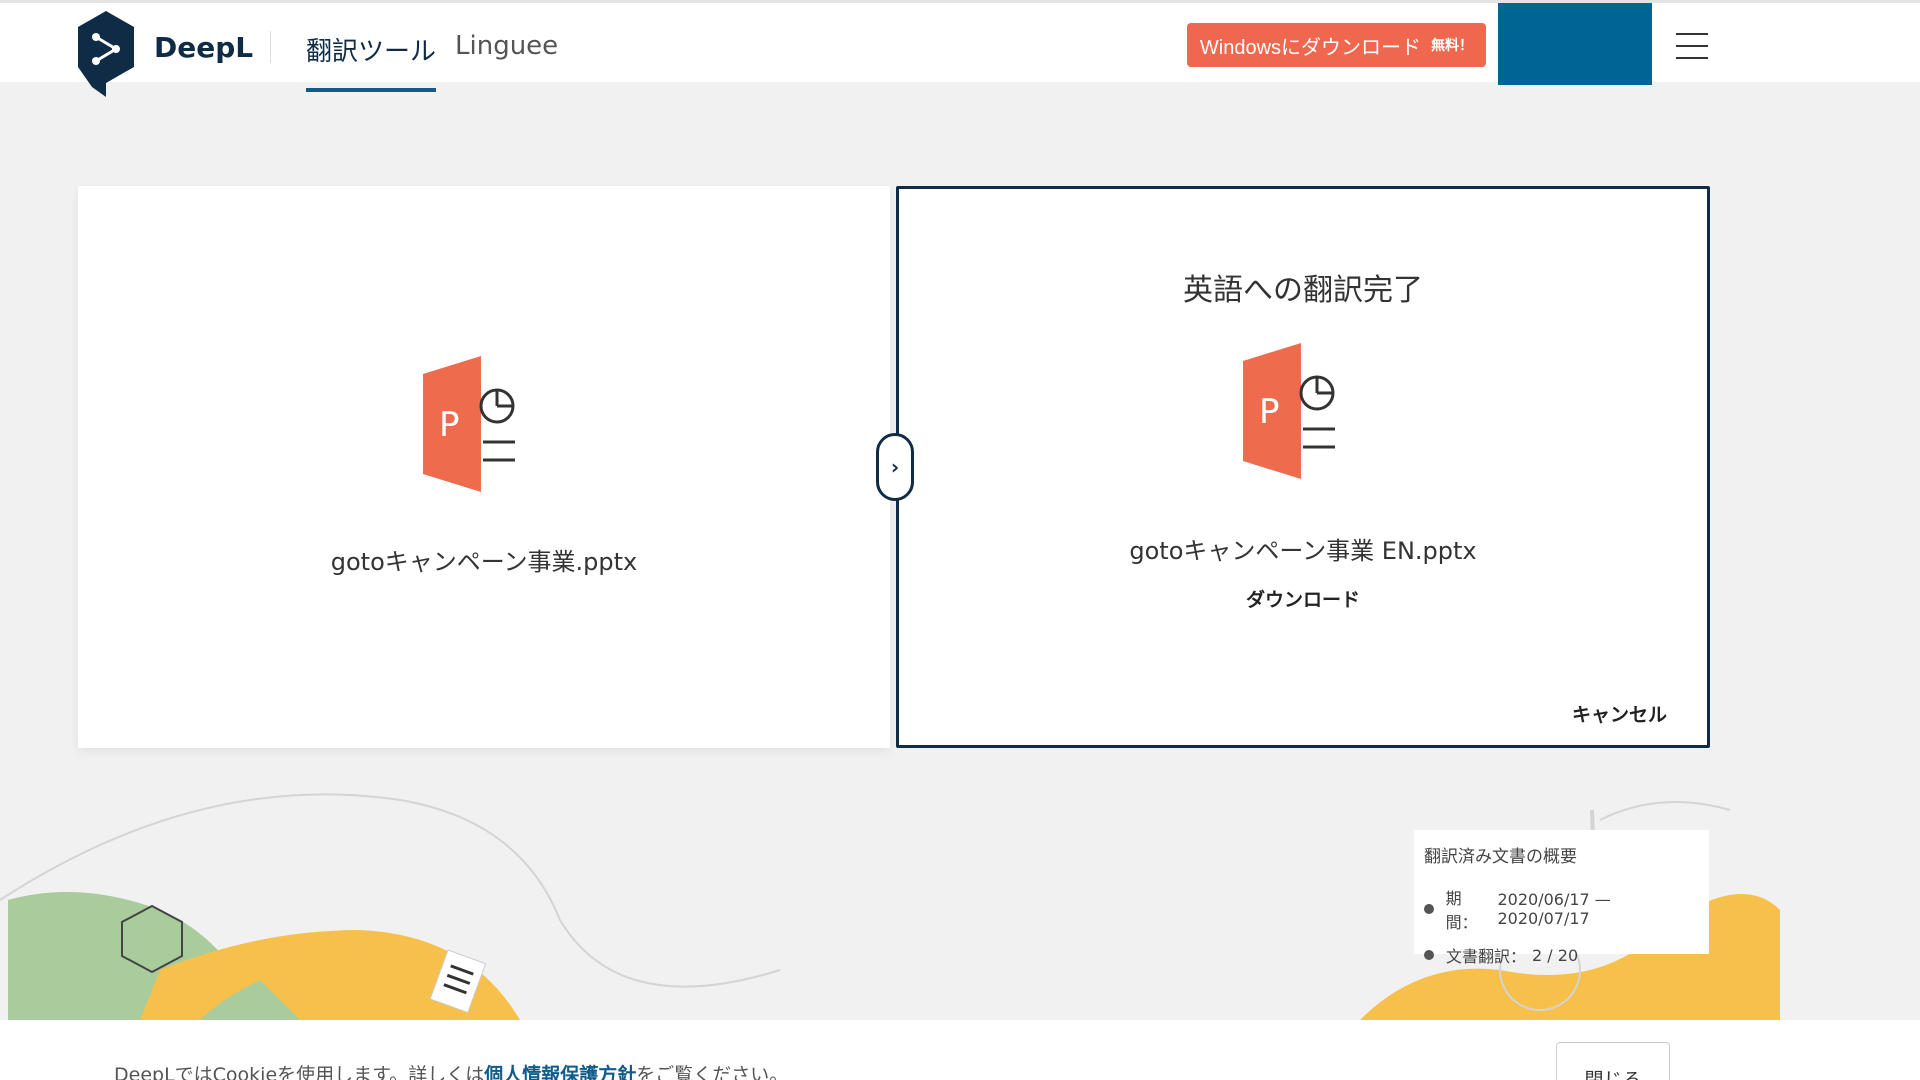  Describe the element at coordinates (1486, 956) in the screenshot. I see `docs-label: 文書翻訳：` at that location.